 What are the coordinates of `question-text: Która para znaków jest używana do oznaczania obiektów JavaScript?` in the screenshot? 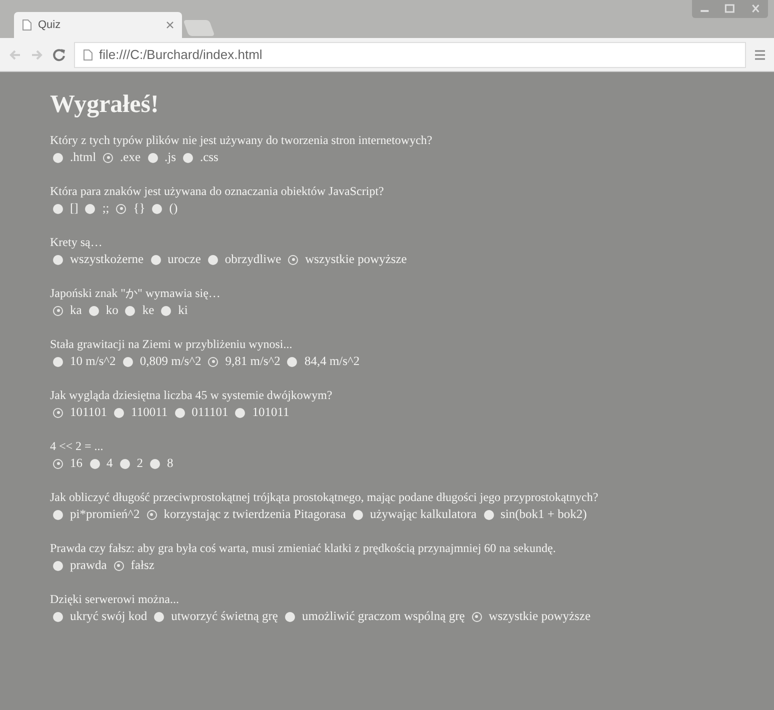 It's located at (217, 191).